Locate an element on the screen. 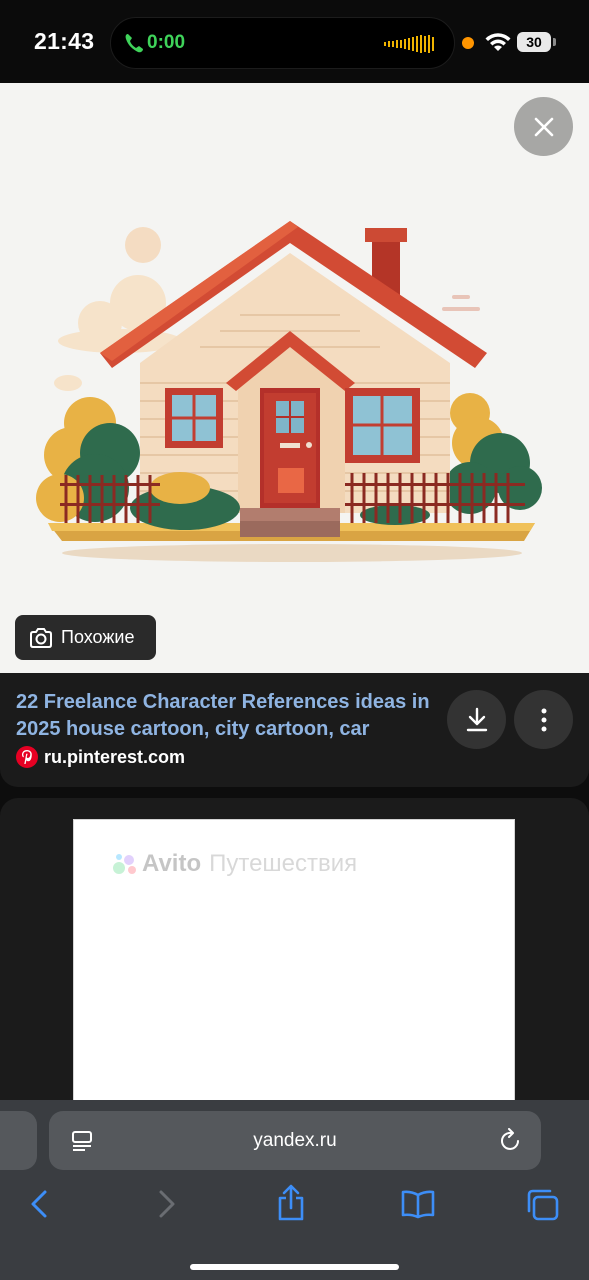 Image resolution: width=589 pixels, height=1280 pixels. more-vertical-icon is located at coordinates (543, 719).